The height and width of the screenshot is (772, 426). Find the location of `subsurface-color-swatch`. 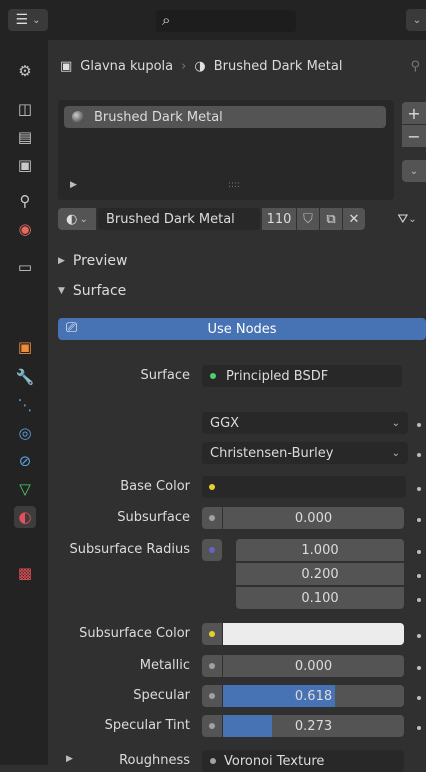

subsurface-color-swatch is located at coordinates (313, 634).